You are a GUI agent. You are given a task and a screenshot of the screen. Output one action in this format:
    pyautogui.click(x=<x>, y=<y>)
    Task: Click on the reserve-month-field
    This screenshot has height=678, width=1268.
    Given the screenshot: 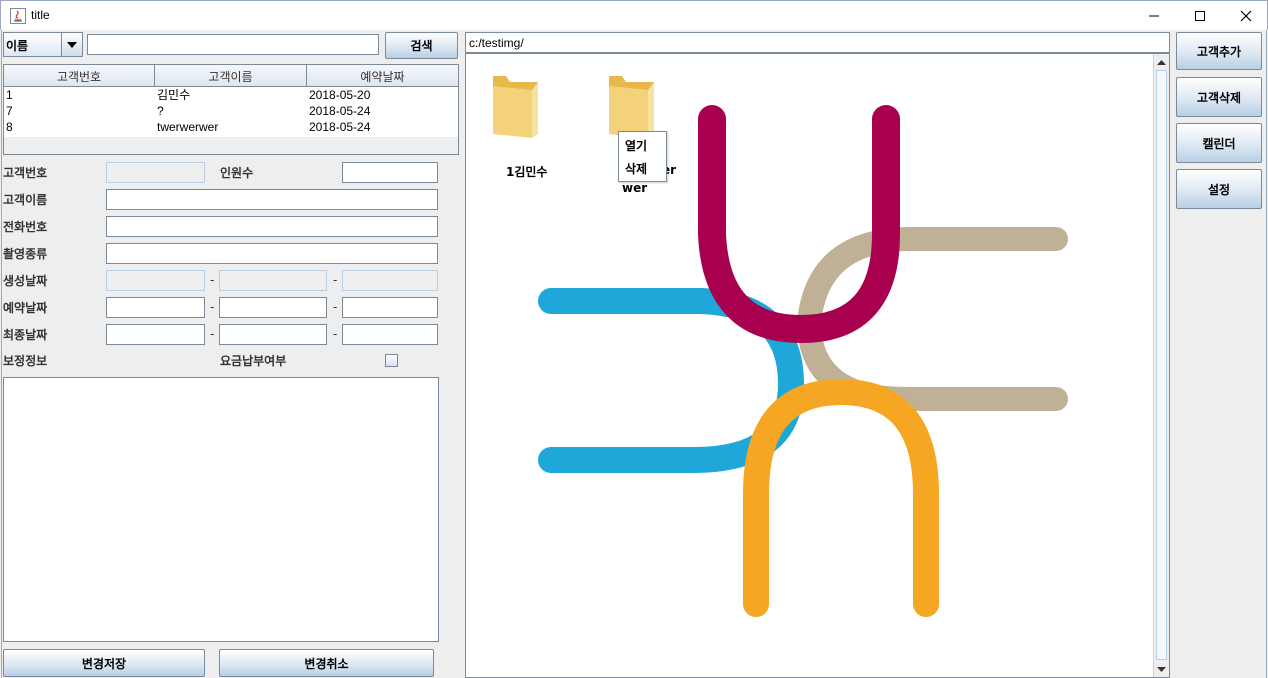 What is the action you would take?
    pyautogui.click(x=273, y=307)
    